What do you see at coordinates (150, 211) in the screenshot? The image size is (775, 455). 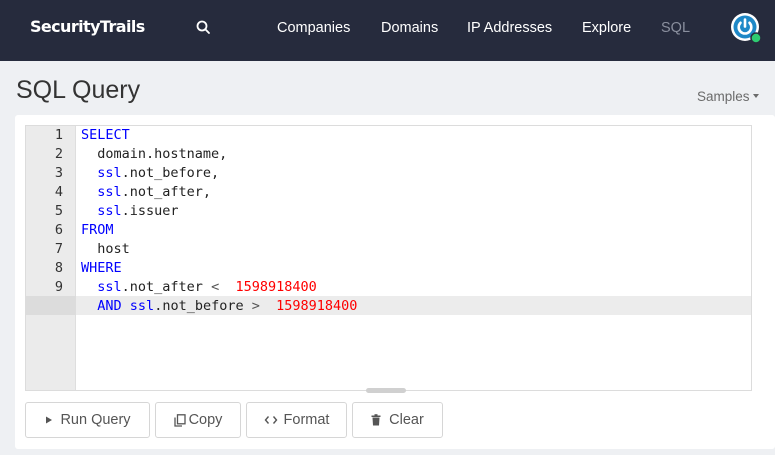 I see `code-token: .issuer` at bounding box center [150, 211].